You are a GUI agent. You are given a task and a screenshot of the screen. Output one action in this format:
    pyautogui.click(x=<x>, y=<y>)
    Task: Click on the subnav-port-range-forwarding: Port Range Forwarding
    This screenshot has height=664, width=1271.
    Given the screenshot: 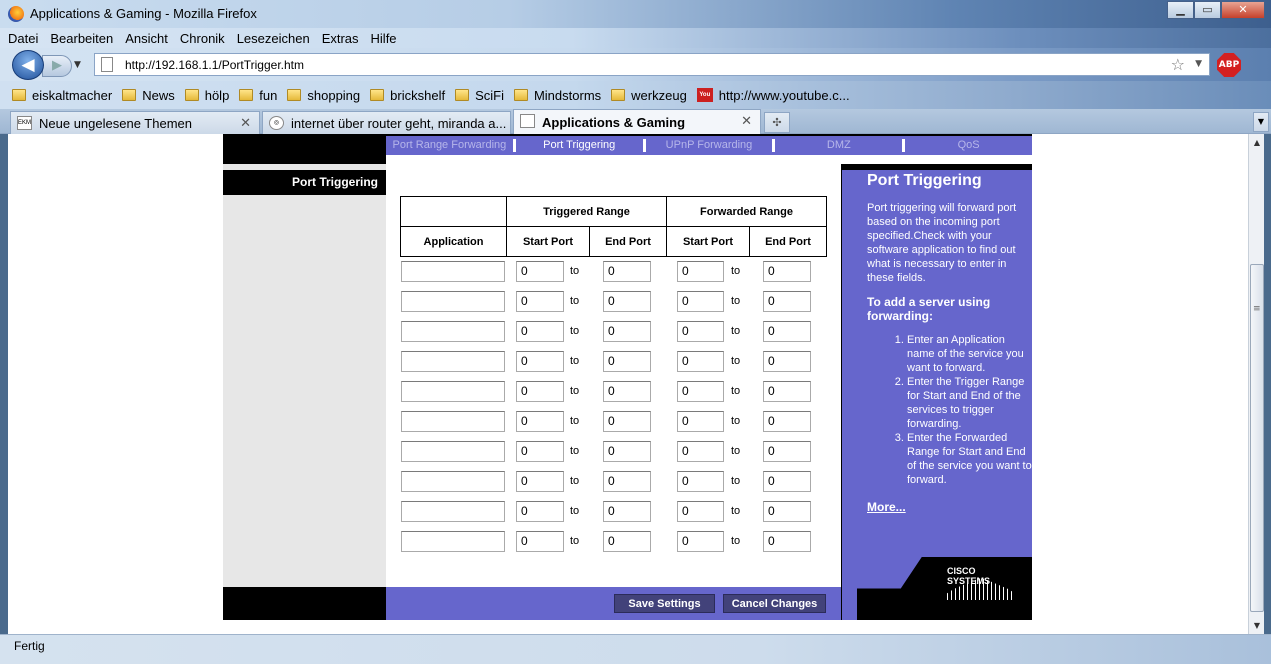 What is the action you would take?
    pyautogui.click(x=451, y=145)
    